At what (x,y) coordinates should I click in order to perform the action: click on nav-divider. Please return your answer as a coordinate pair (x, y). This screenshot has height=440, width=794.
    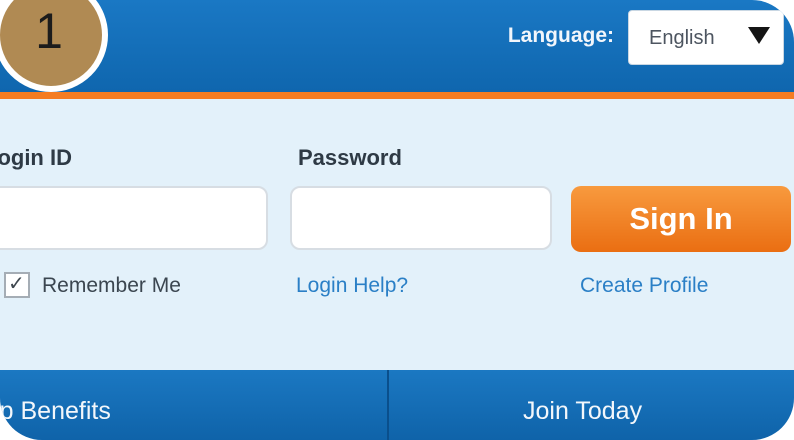
    Looking at the image, I should click on (388, 405).